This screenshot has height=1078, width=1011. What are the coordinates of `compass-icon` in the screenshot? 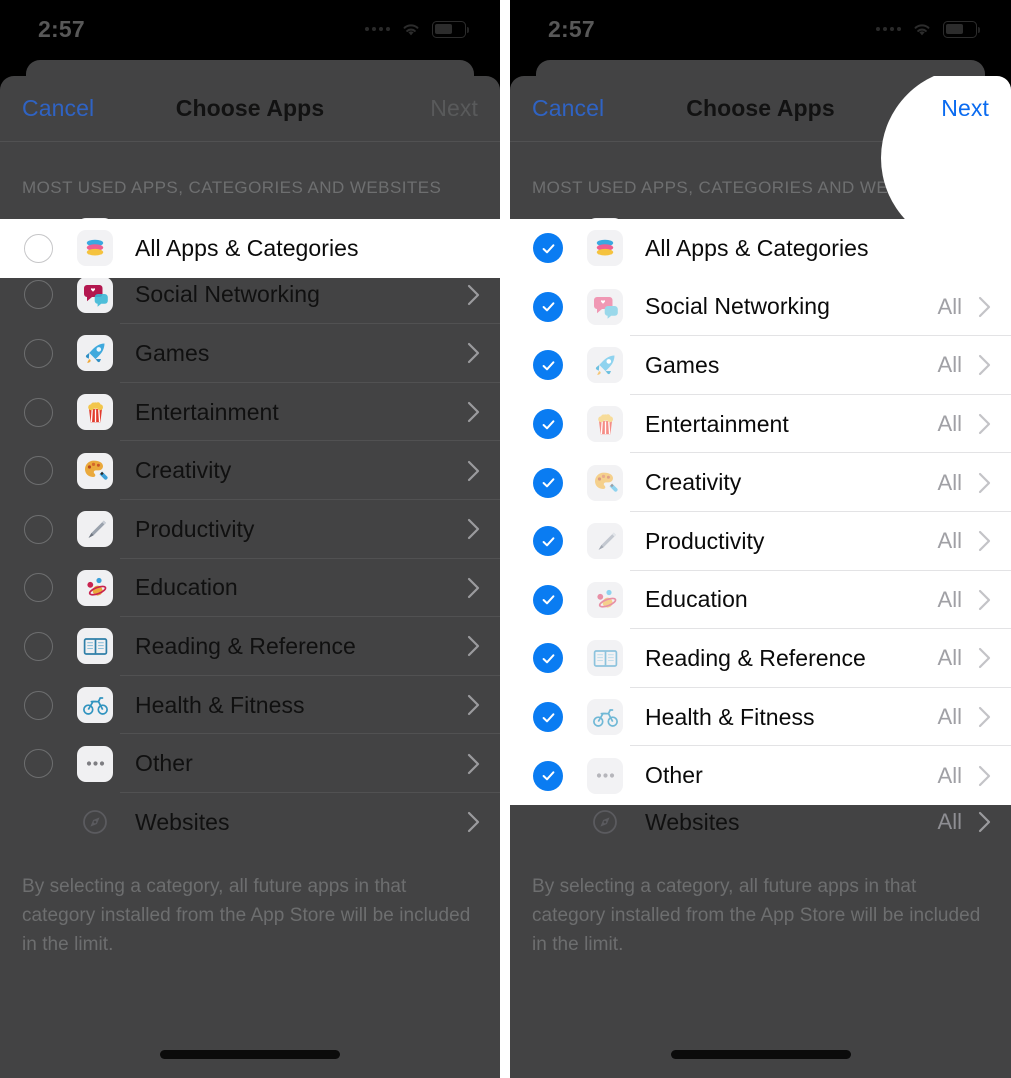 It's located at (605, 822).